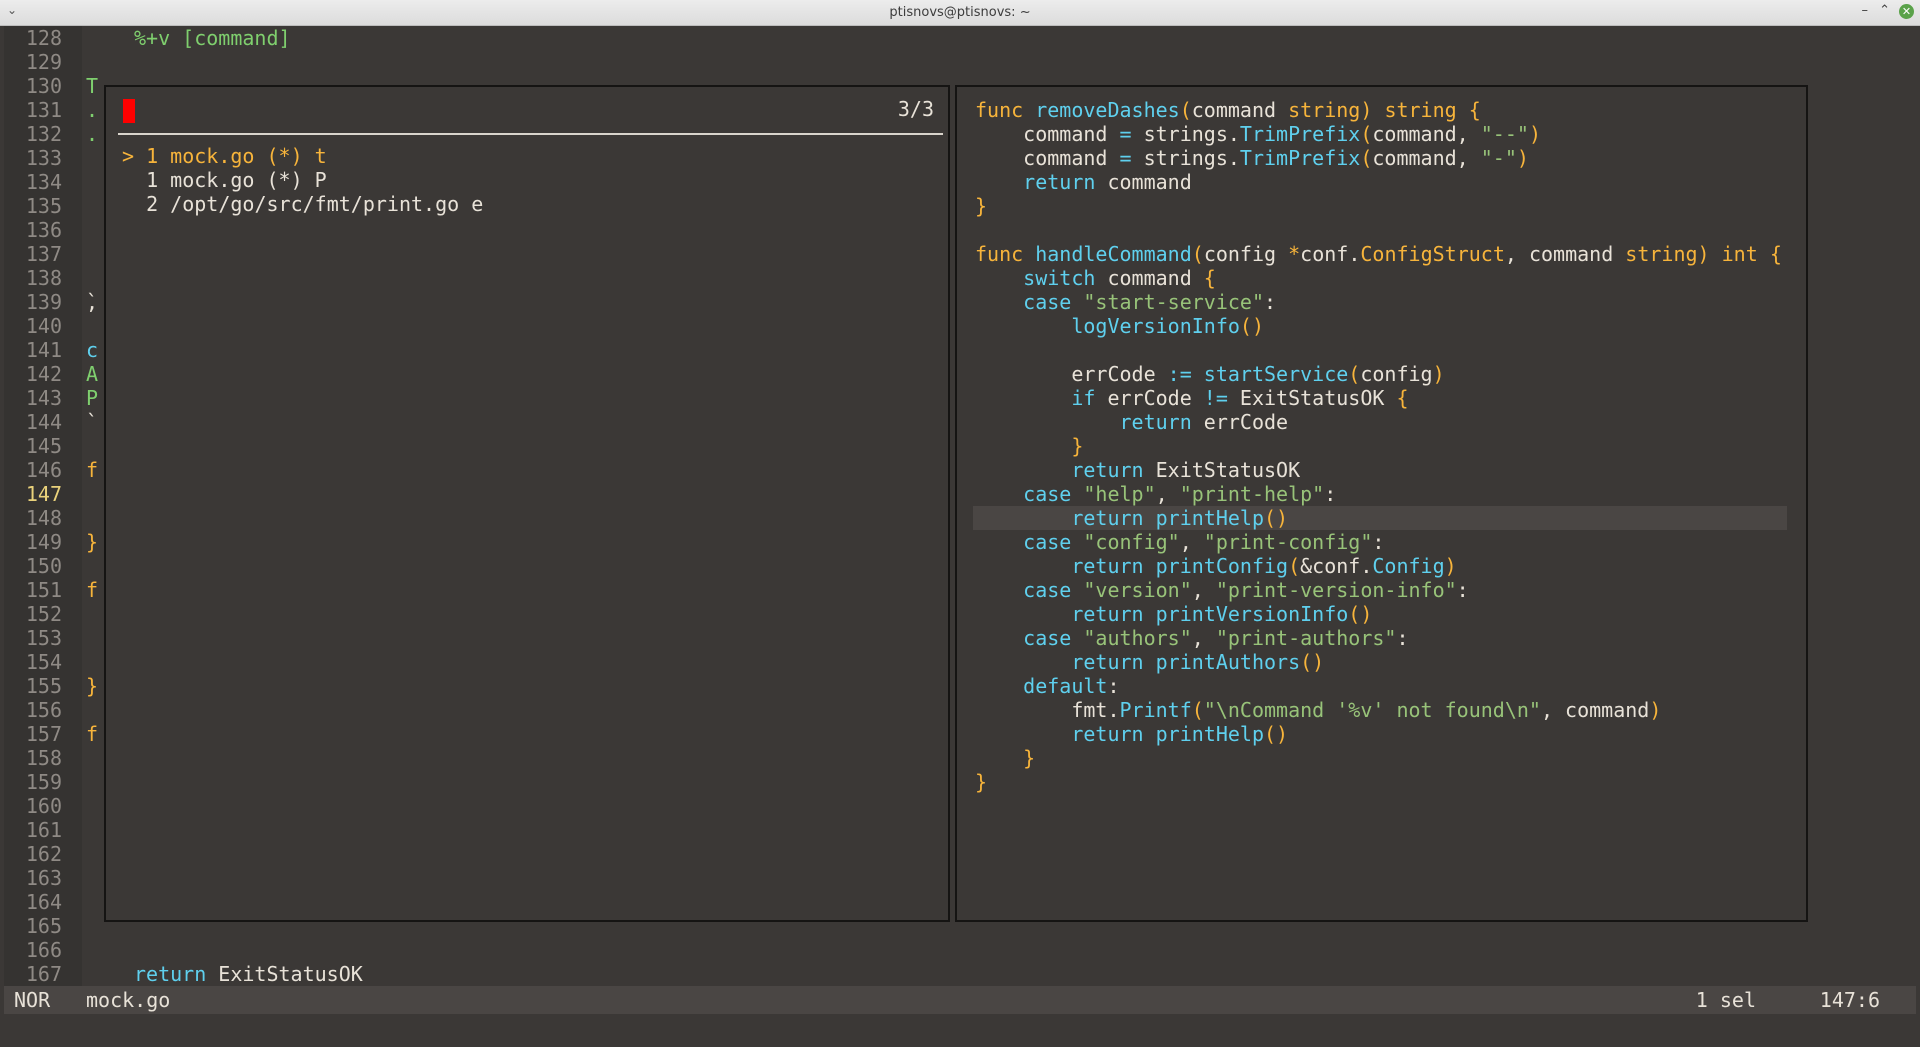  I want to click on code-line: case "version", "print-version-info":, so click(1222, 590).